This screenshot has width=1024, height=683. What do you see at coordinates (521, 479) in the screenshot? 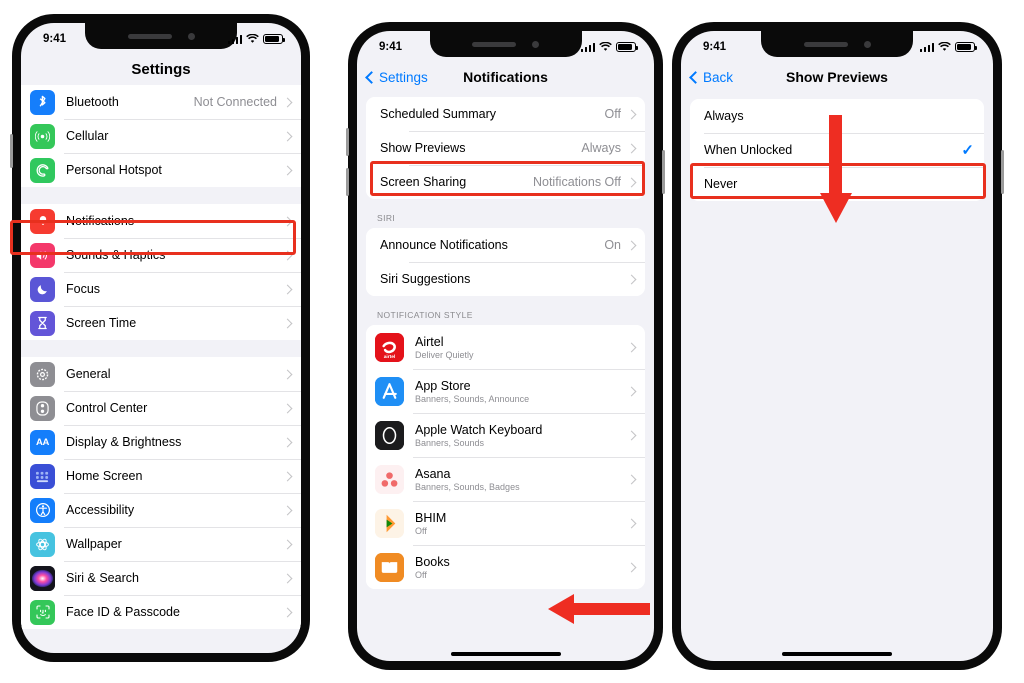
I see `app-text: Asana Banners, Sounds, Badges` at bounding box center [521, 479].